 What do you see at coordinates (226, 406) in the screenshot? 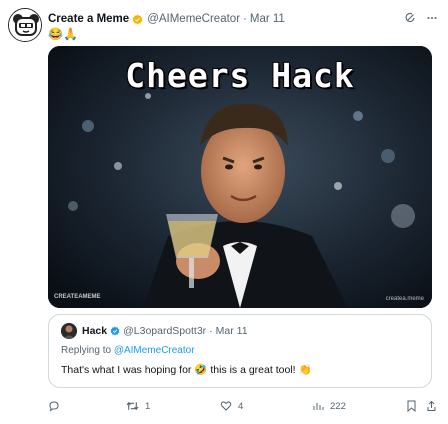
I see `heart-icon` at bounding box center [226, 406].